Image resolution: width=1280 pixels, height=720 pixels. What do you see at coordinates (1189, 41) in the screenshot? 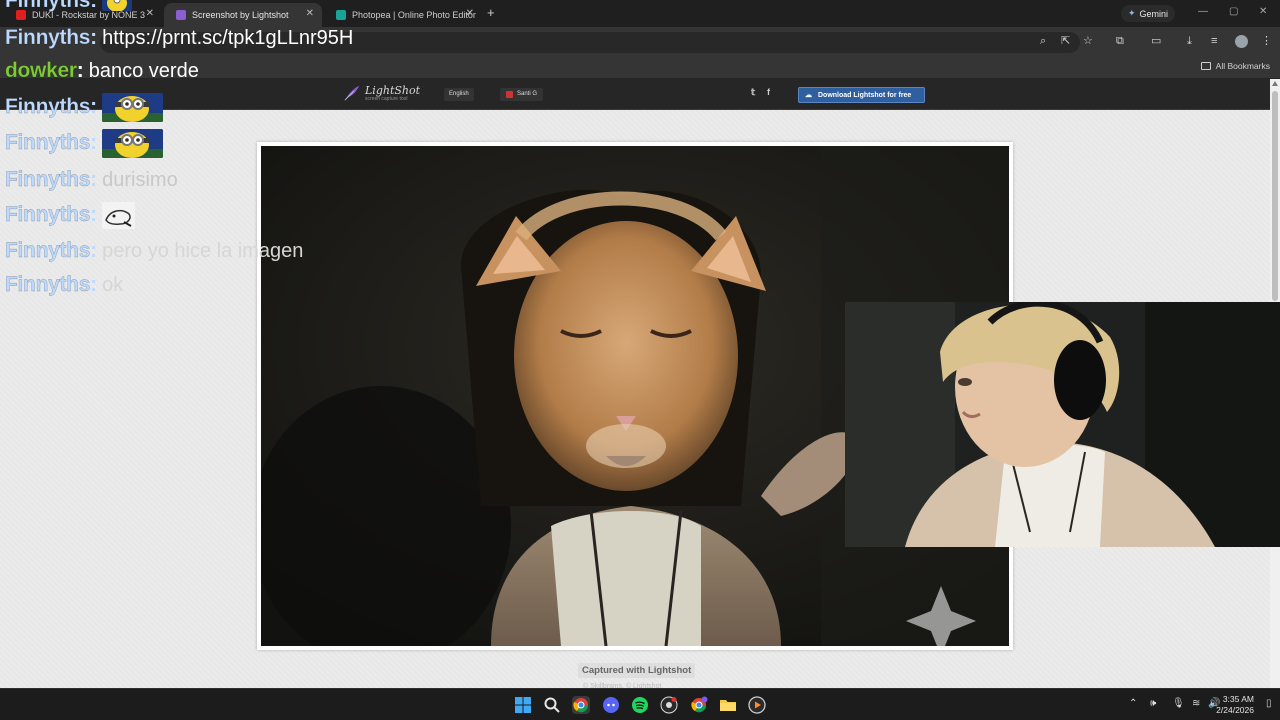
I see `download-icon: ⤓` at bounding box center [1189, 41].